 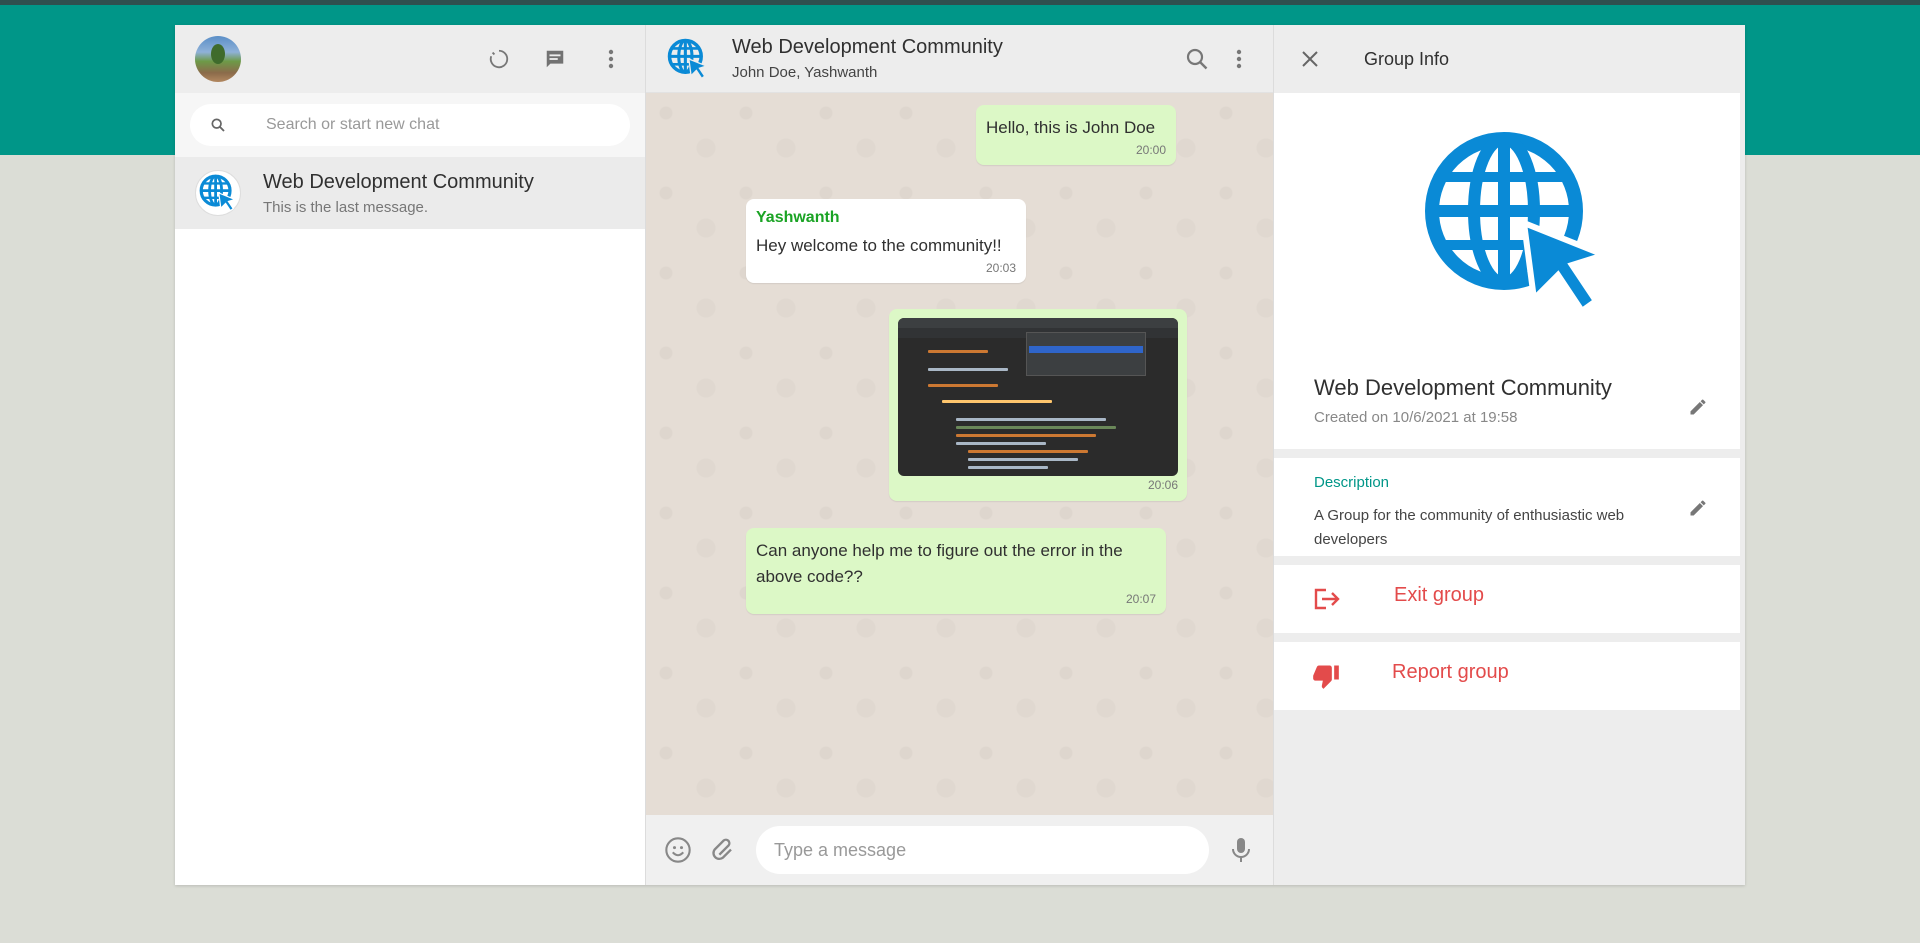 What do you see at coordinates (346, 207) in the screenshot?
I see `chat-last-message: This is the last message.` at bounding box center [346, 207].